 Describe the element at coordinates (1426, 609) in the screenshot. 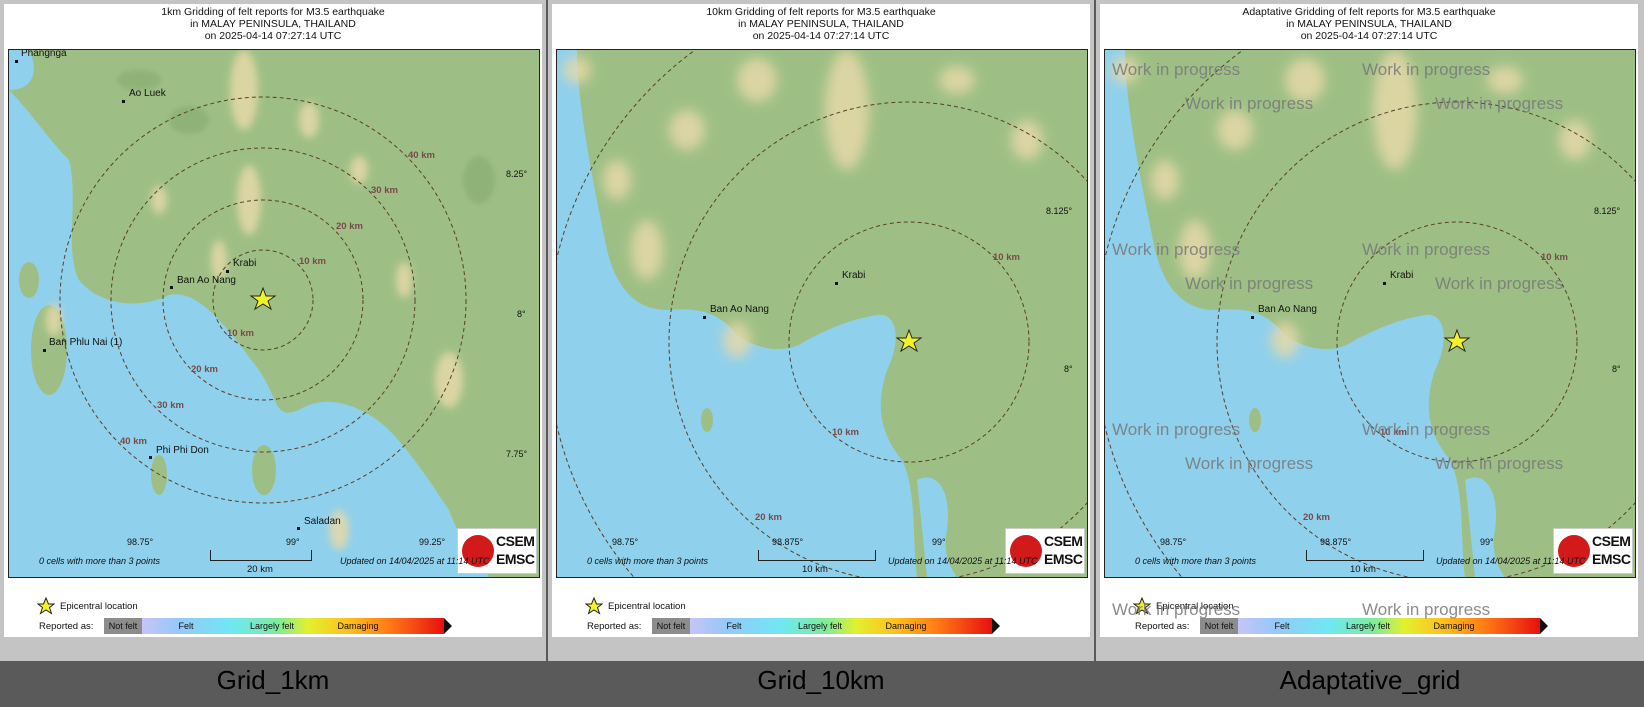

I see `watermark: Work in progress` at that location.